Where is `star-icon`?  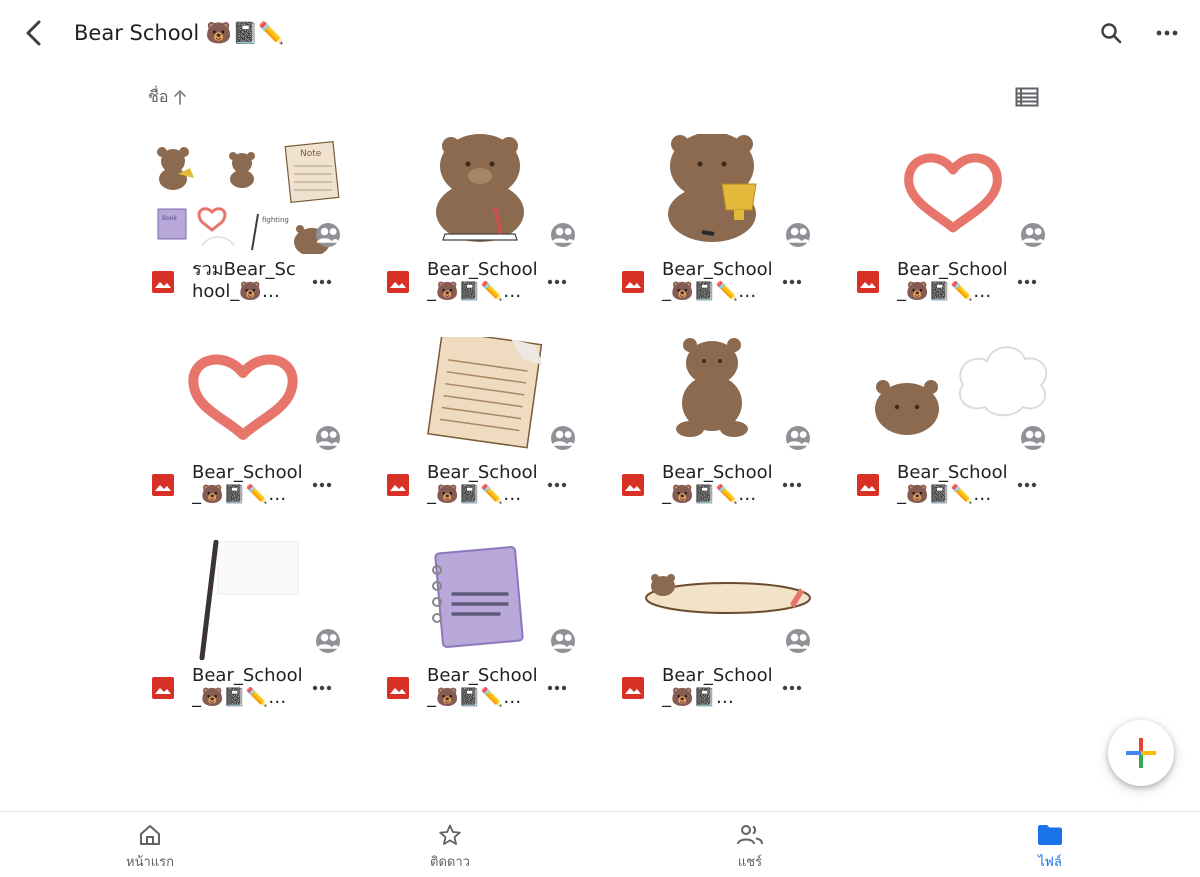 star-icon is located at coordinates (450, 835).